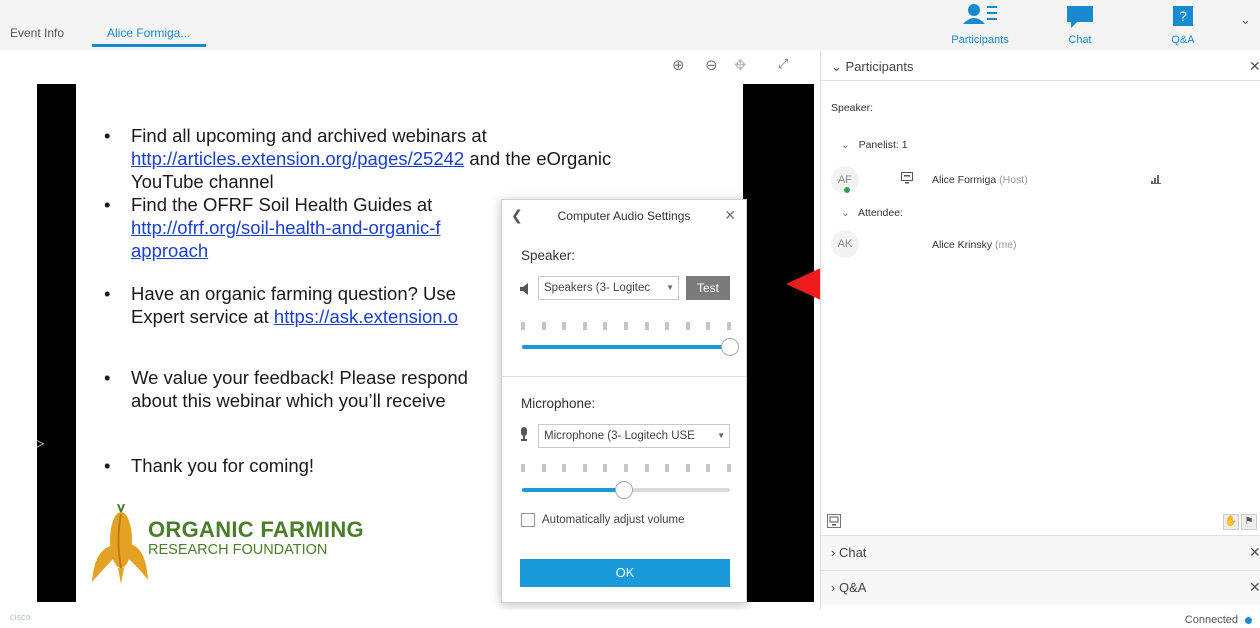 This screenshot has width=1260, height=628. What do you see at coordinates (872, 213) in the screenshot?
I see `attendee-group-header: ⌄ Attendee:` at bounding box center [872, 213].